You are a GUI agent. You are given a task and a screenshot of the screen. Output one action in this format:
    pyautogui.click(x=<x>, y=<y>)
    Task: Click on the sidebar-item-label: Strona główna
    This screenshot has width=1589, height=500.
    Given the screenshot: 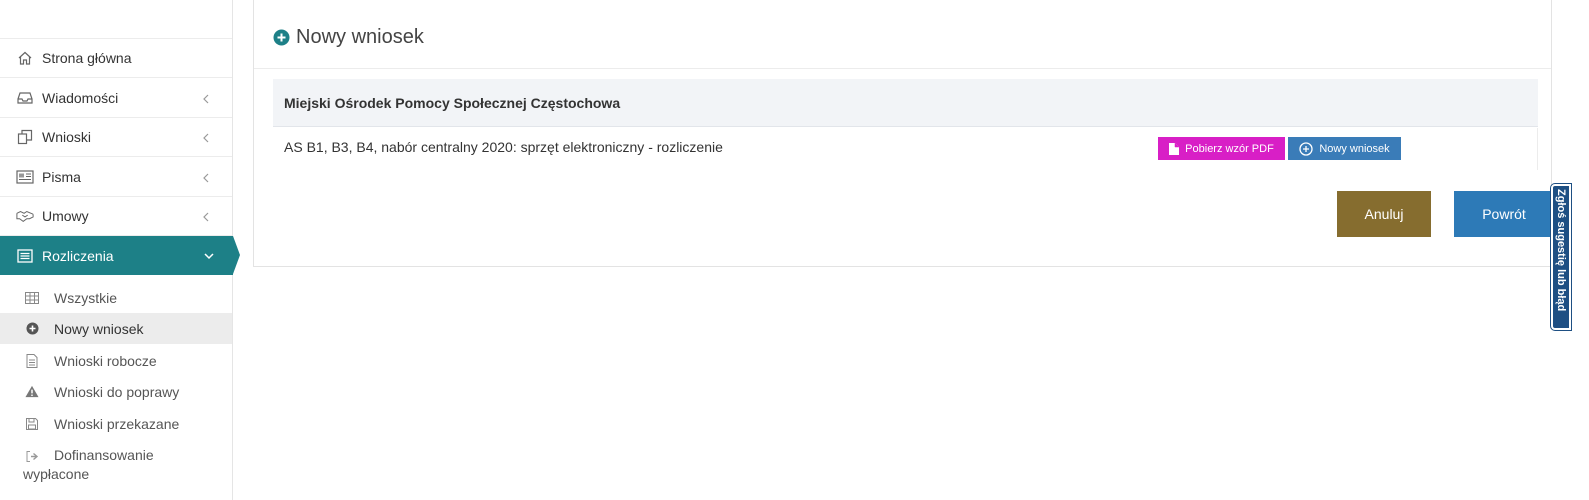 What is the action you would take?
    pyautogui.click(x=87, y=58)
    